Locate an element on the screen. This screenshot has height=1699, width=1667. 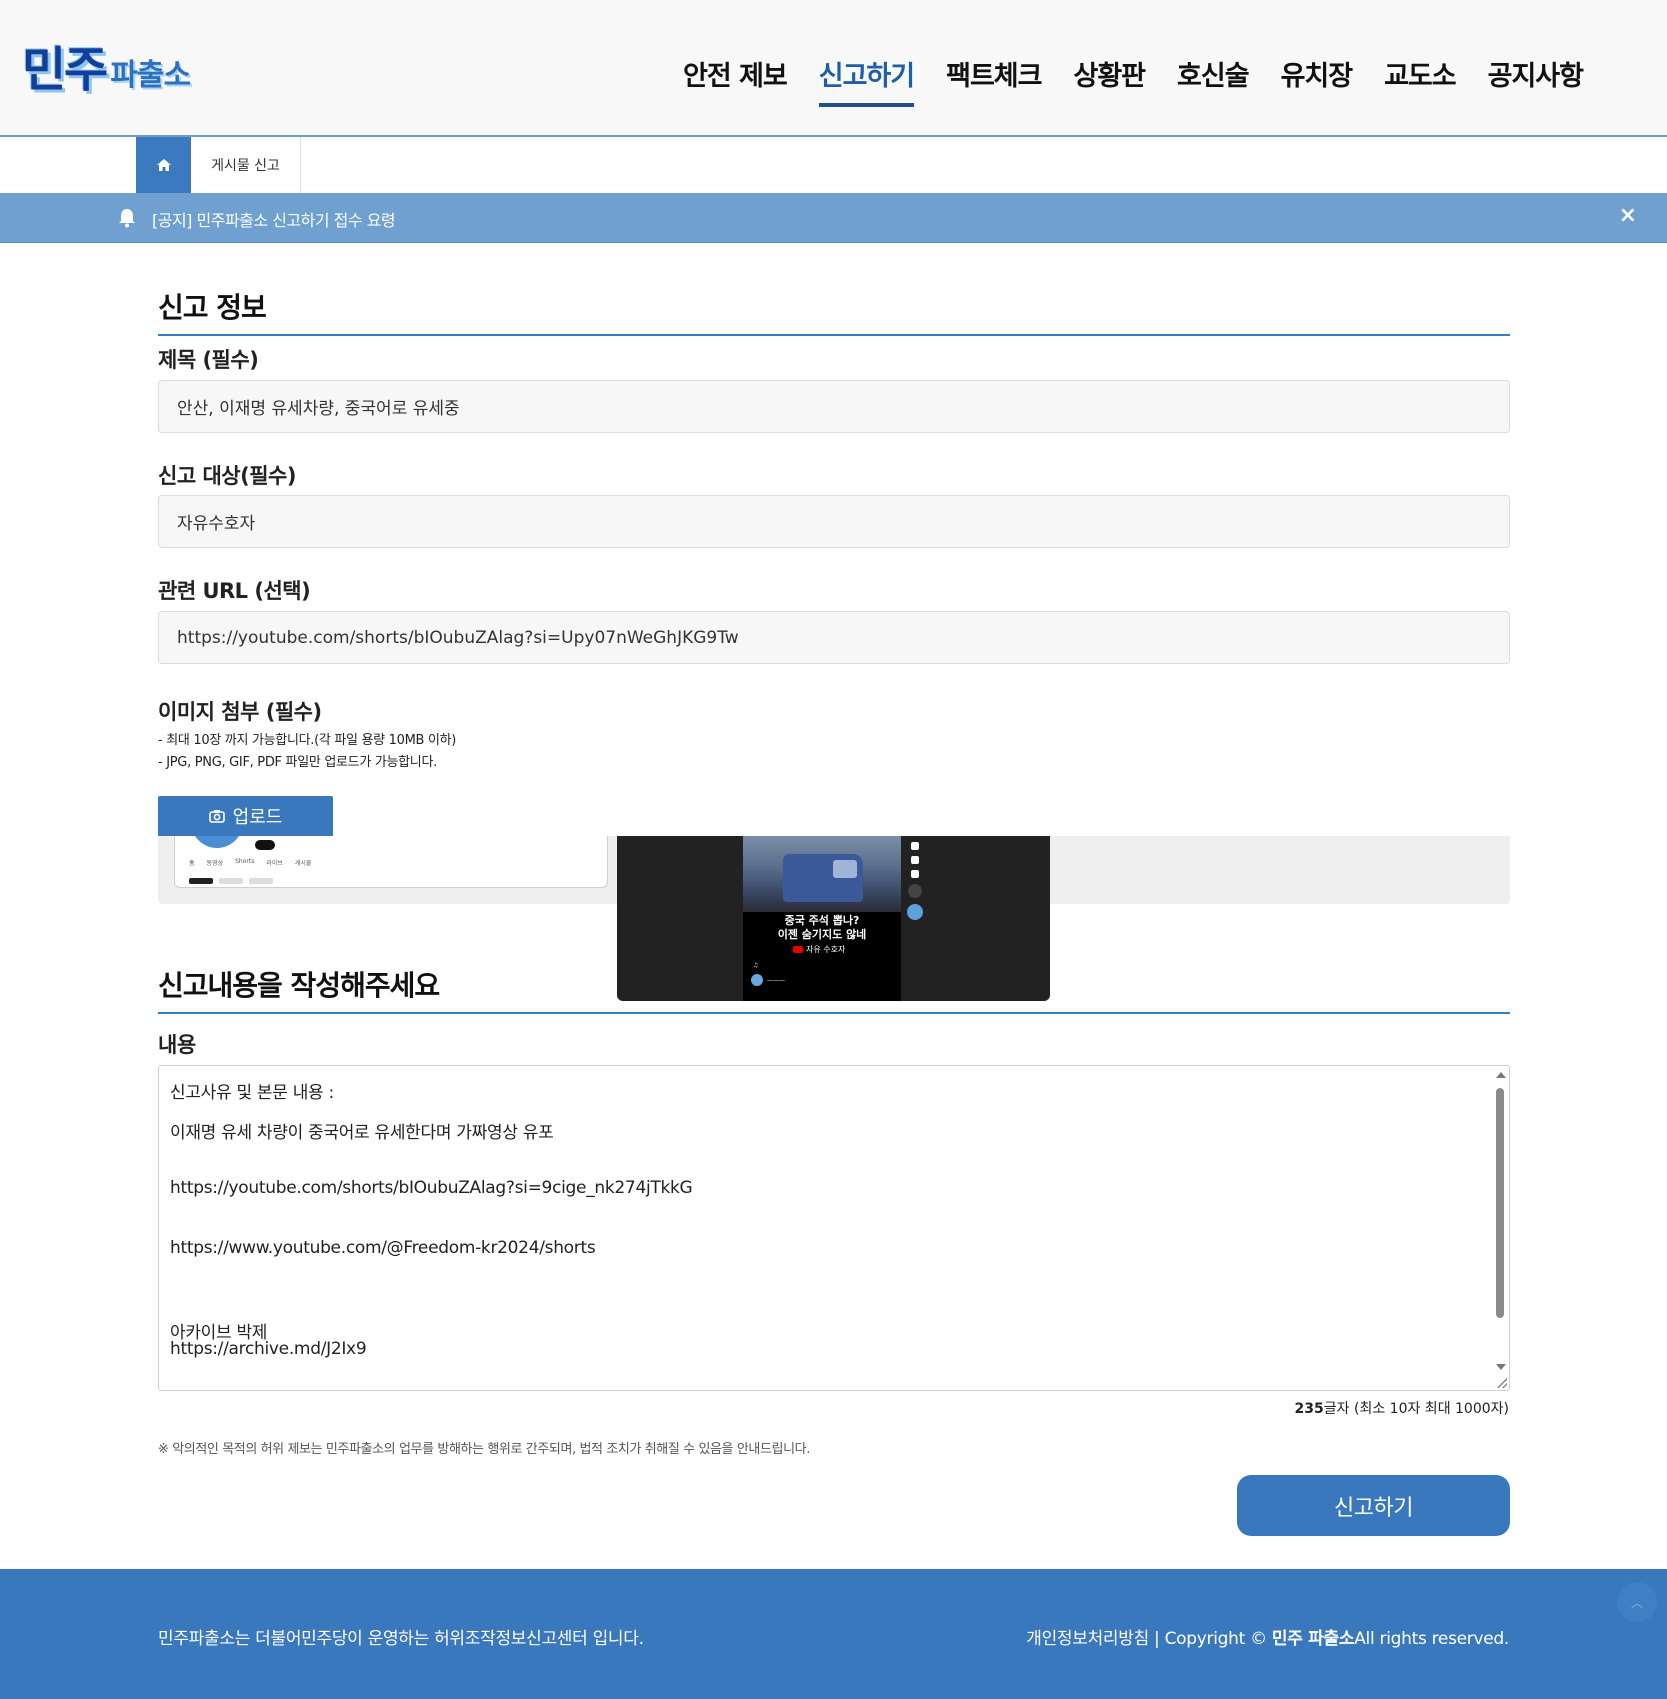
channel-avatar-icon is located at coordinates (915, 912).